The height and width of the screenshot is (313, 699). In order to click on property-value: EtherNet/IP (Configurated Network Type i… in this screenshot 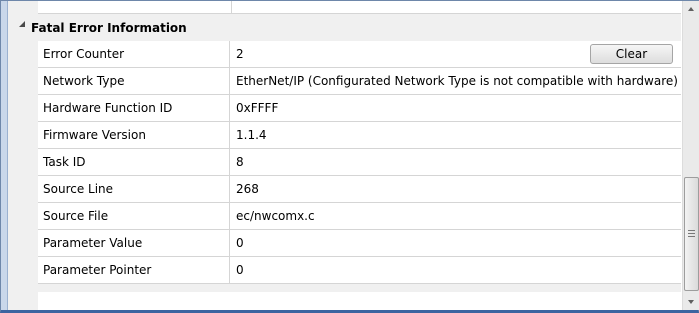, I will do `click(457, 81)`.